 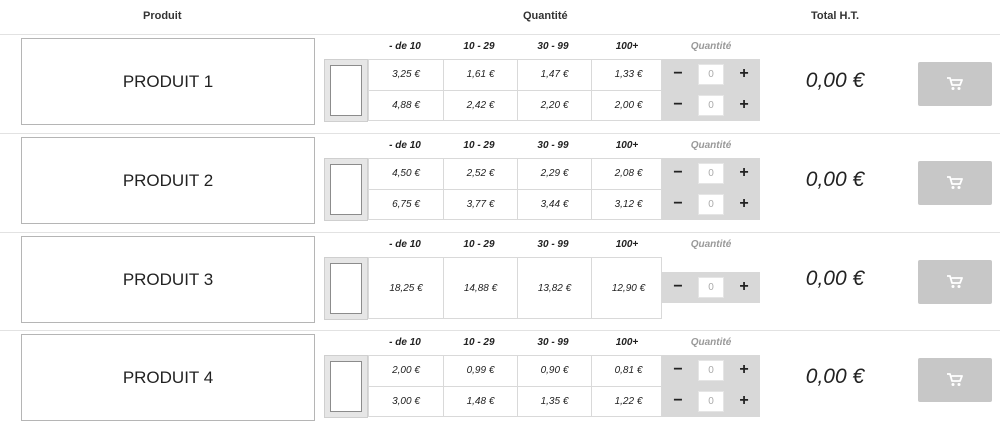 What do you see at coordinates (554, 288) in the screenshot?
I see `price-cell: 13,82 €` at bounding box center [554, 288].